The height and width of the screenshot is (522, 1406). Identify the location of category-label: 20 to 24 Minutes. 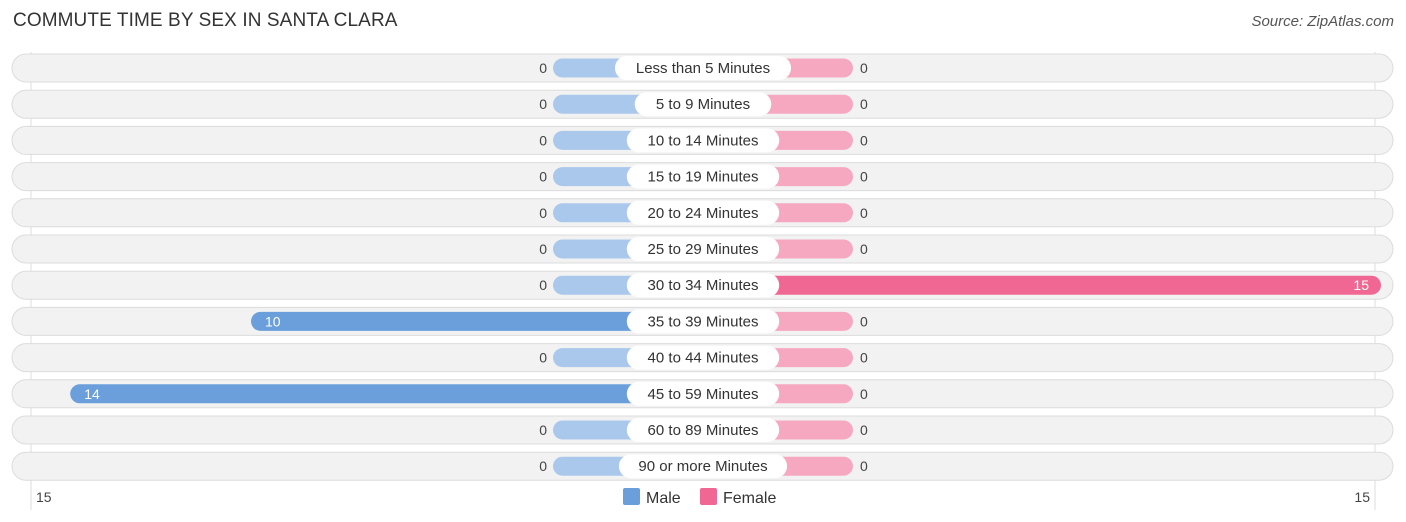
(703, 213).